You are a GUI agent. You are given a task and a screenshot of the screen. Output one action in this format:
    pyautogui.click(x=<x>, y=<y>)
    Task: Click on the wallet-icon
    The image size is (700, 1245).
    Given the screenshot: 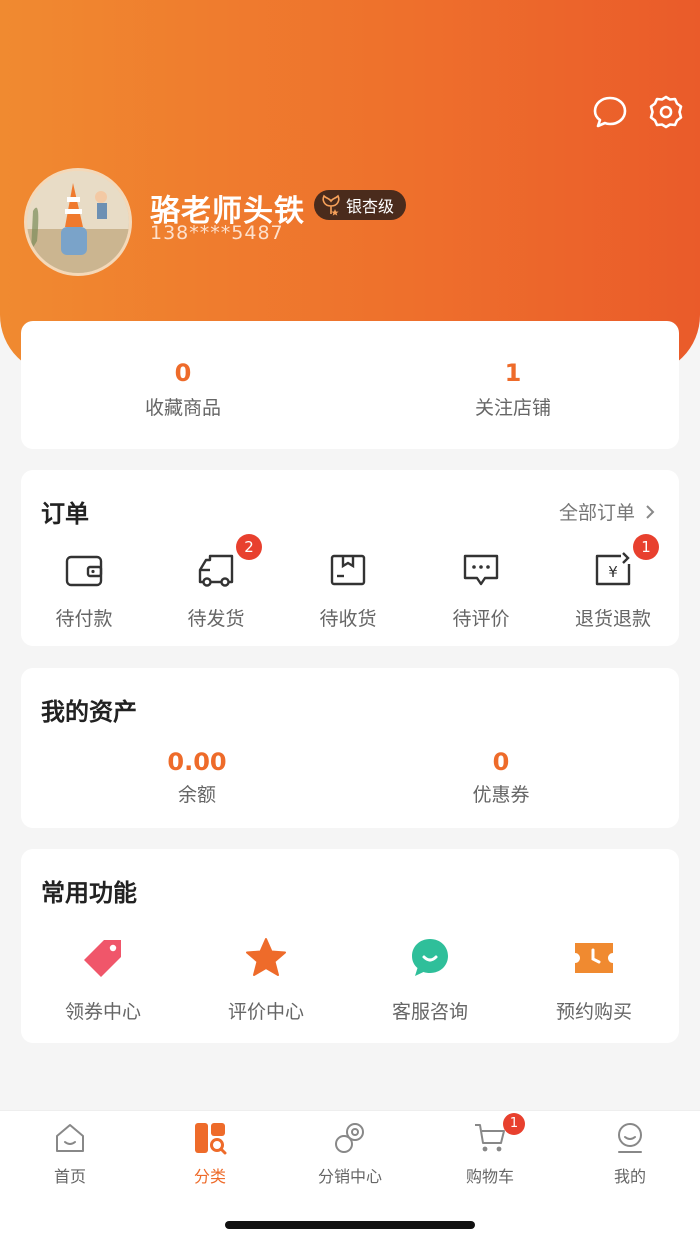 What is the action you would take?
    pyautogui.click(x=84, y=571)
    